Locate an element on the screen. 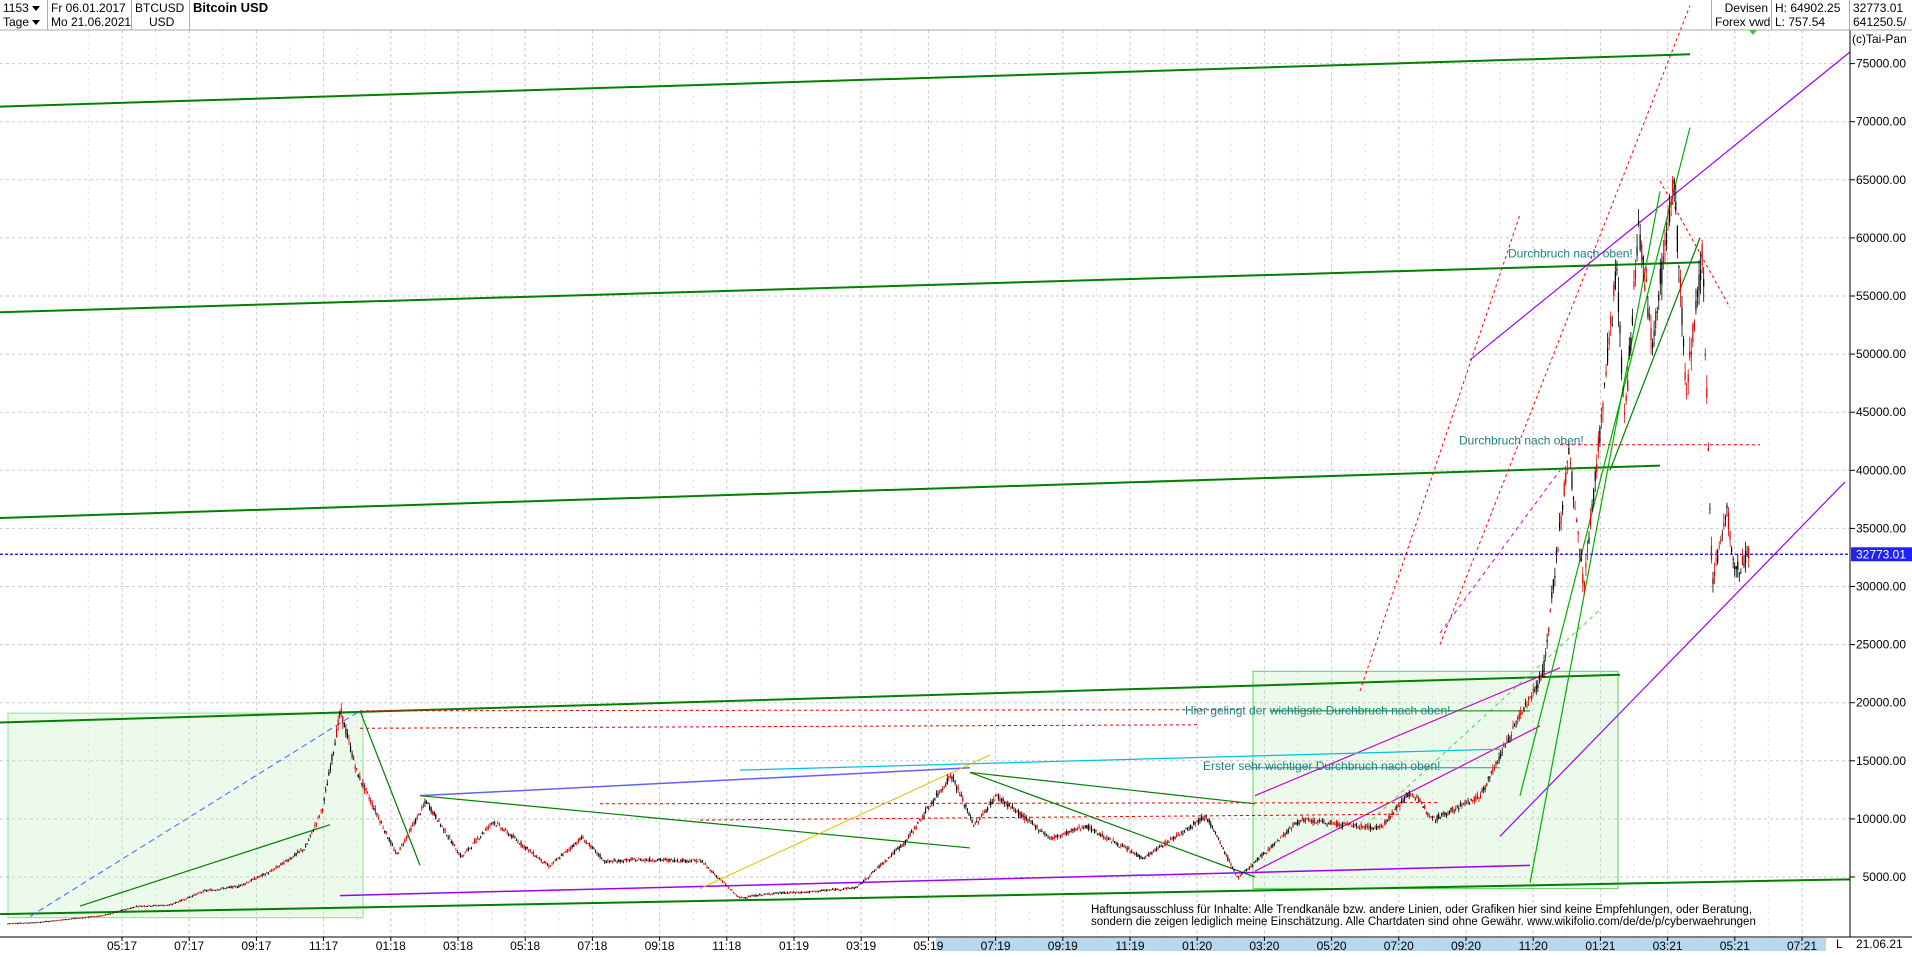  y-tick-label: 60000.00 is located at coordinates (1881, 238).